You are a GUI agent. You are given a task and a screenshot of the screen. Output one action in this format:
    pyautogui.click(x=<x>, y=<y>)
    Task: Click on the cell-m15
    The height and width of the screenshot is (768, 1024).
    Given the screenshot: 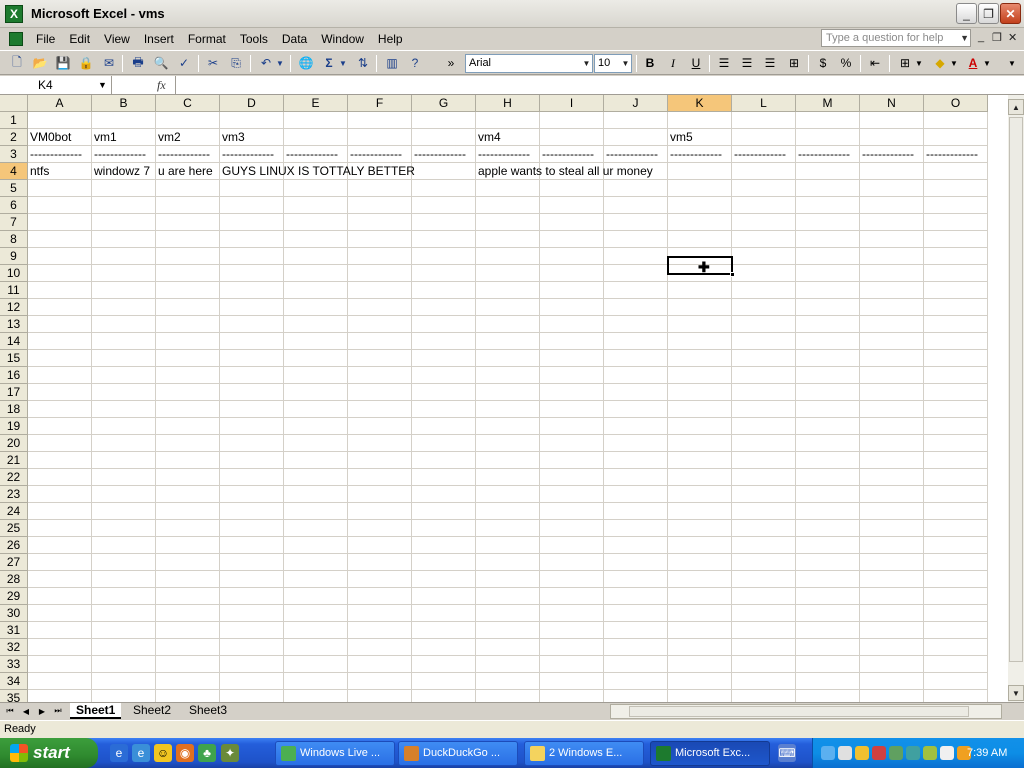 What is the action you would take?
    pyautogui.click(x=828, y=358)
    